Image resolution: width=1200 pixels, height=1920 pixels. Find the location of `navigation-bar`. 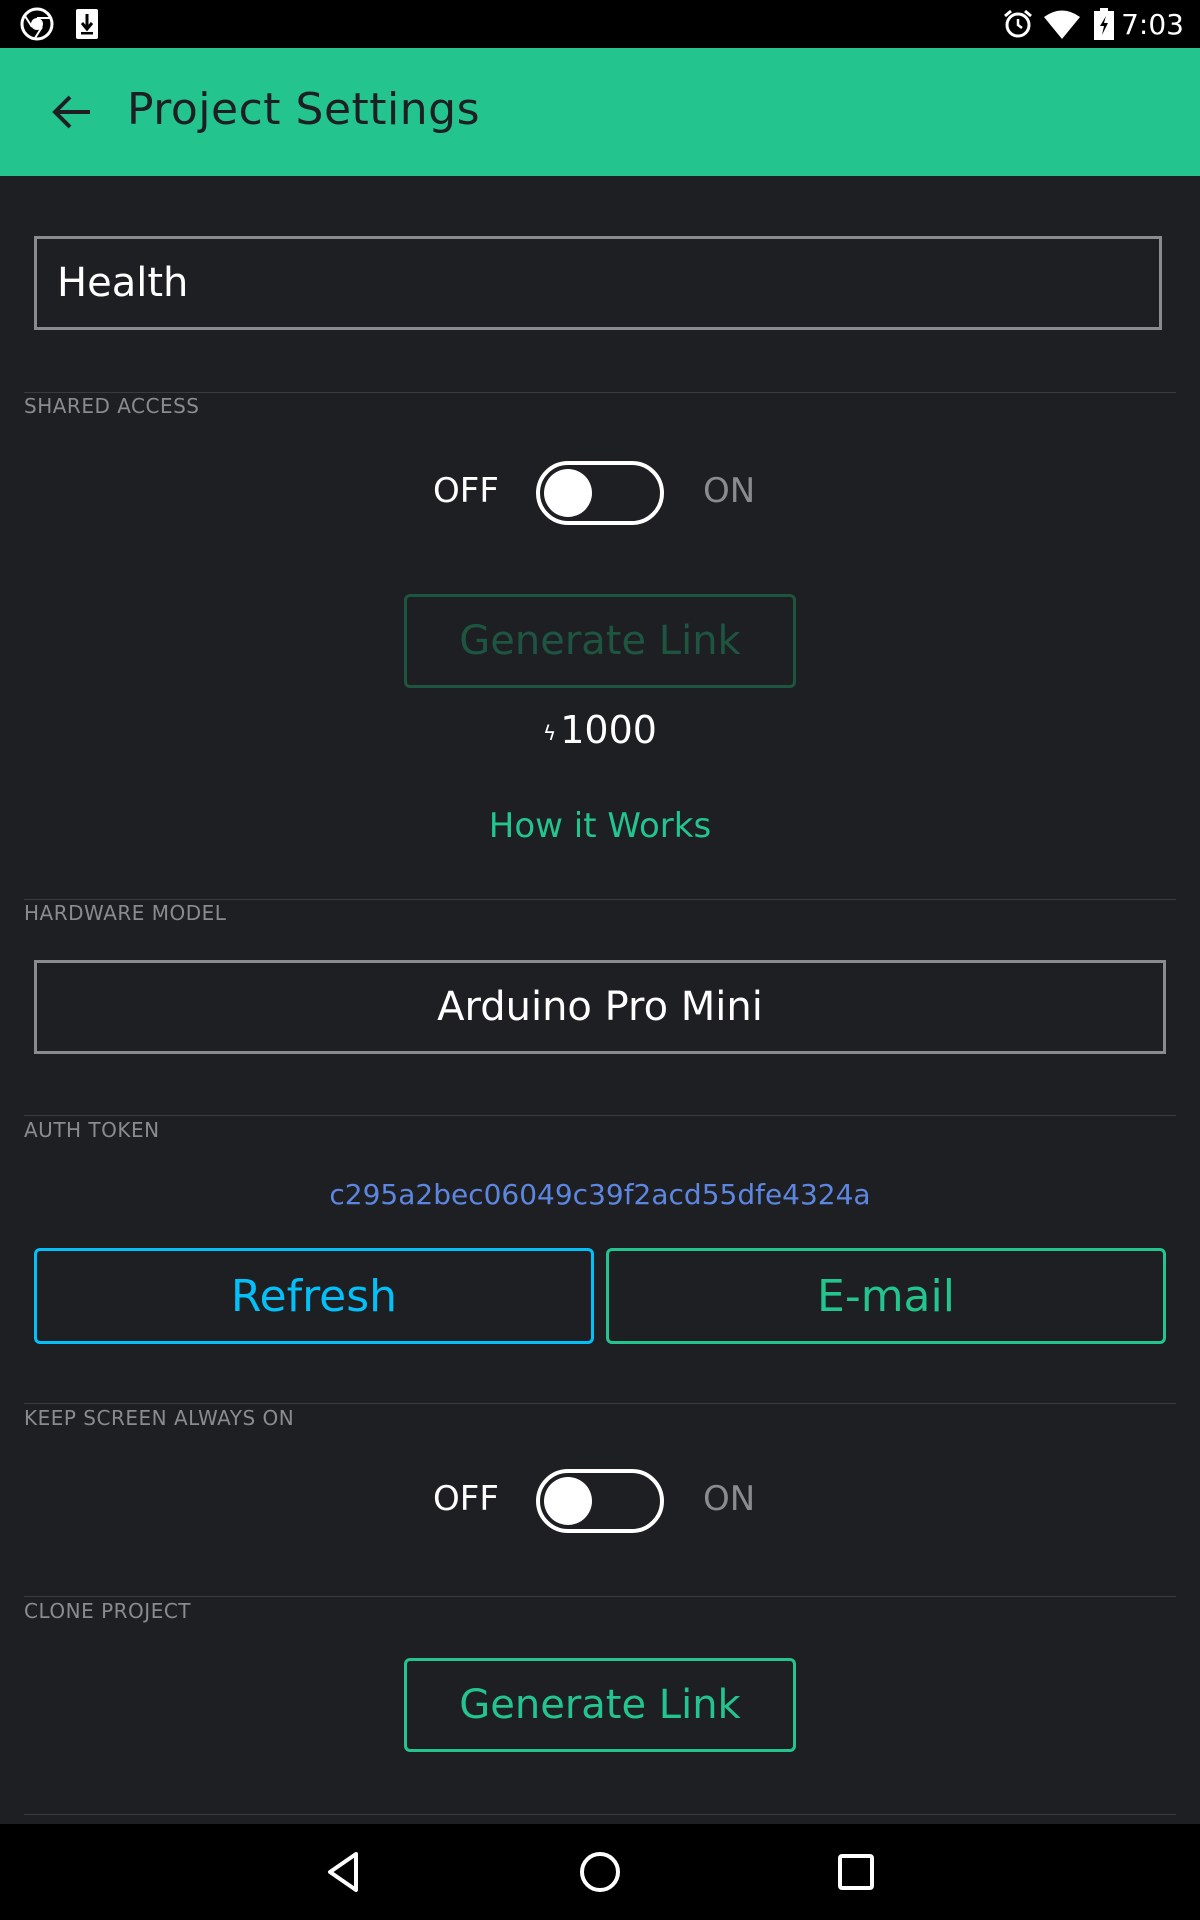

navigation-bar is located at coordinates (600, 1872).